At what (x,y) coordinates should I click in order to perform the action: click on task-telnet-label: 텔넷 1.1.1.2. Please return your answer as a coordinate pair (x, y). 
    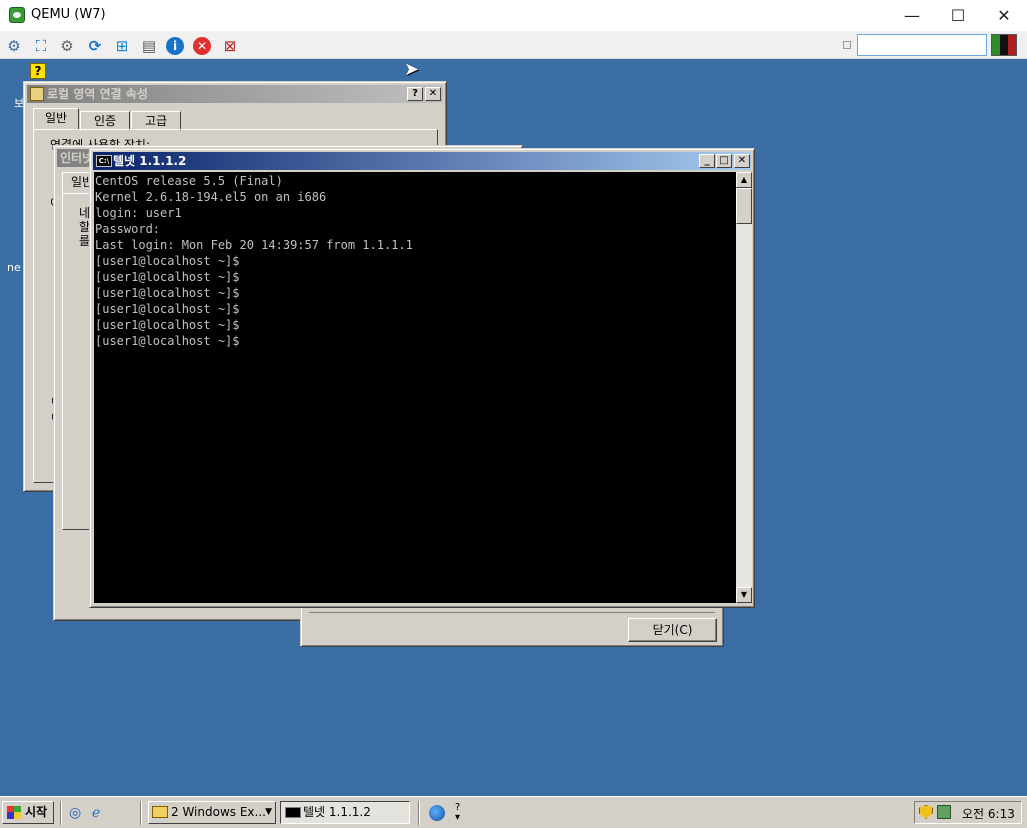
    Looking at the image, I should click on (337, 812).